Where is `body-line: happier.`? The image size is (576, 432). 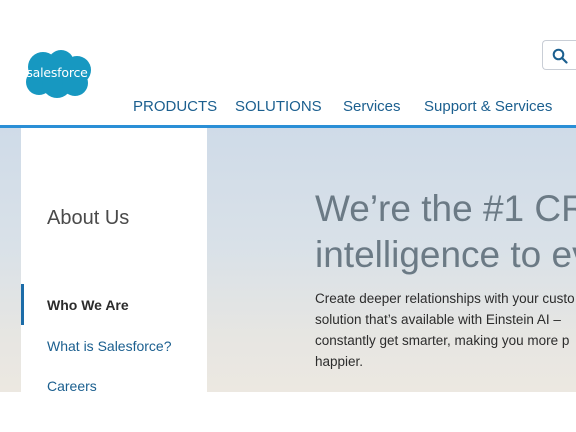 body-line: happier. is located at coordinates (339, 361).